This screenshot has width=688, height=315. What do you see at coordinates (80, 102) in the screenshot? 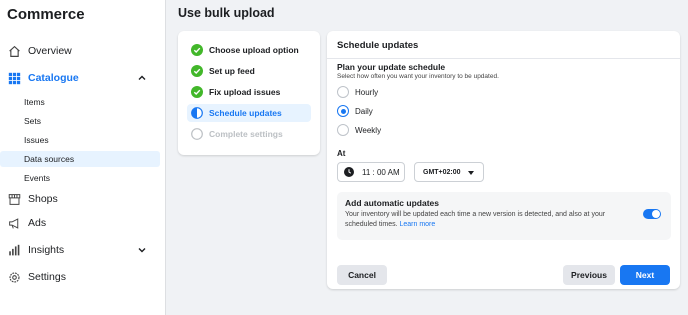
I see `sidebar-subitem-items: Items` at bounding box center [80, 102].